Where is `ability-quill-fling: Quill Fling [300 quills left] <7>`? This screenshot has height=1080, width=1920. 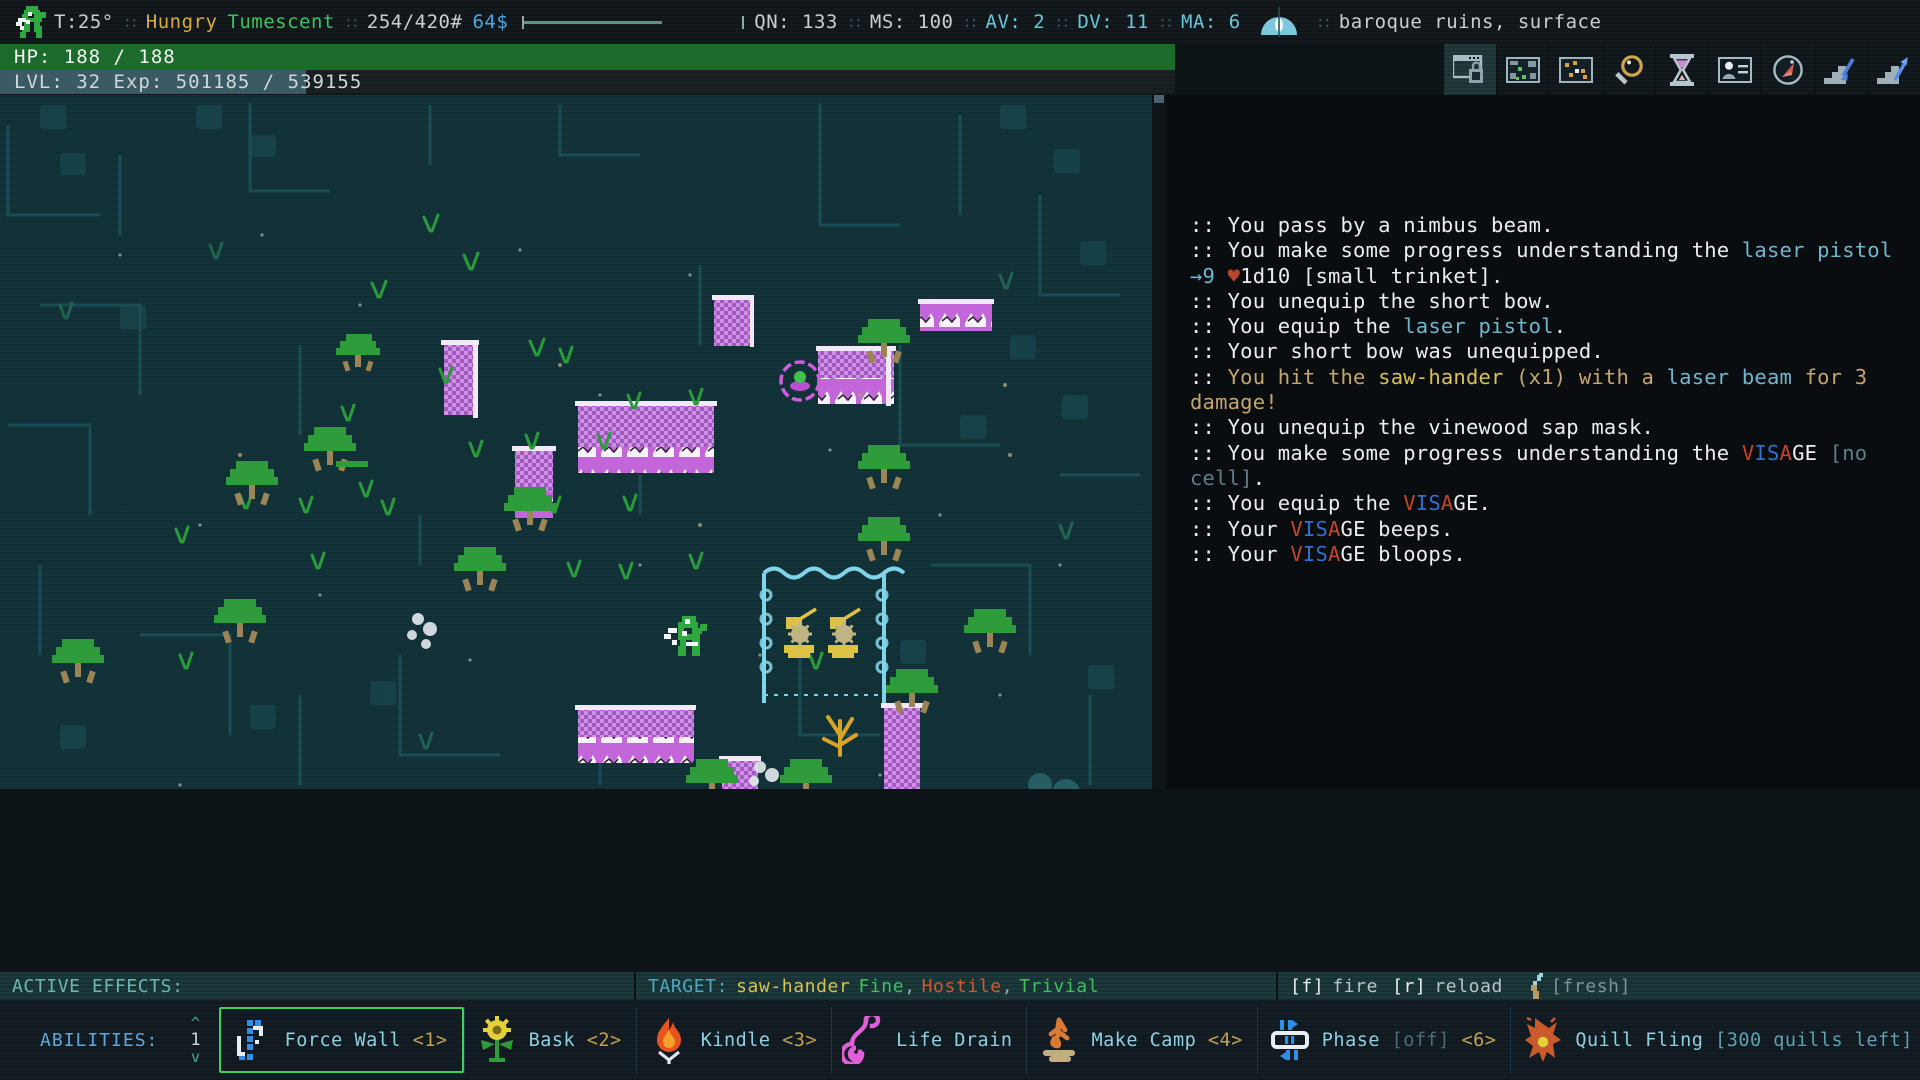
ability-quill-fling: Quill Fling [300 quills left] <7> is located at coordinates (1715, 1040).